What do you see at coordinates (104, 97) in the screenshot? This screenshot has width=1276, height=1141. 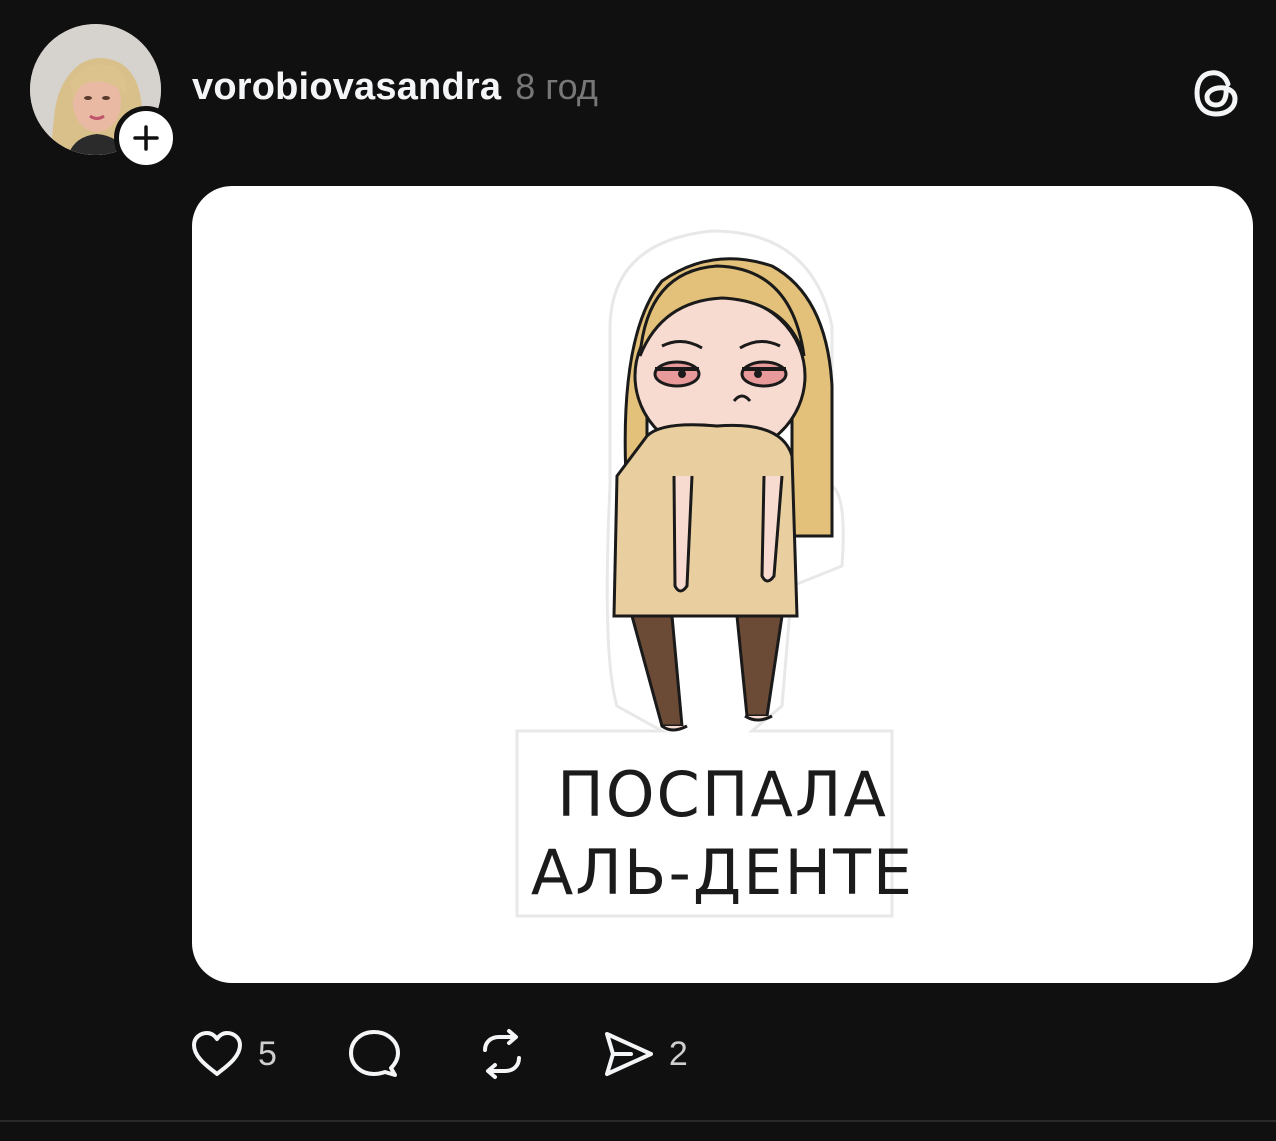 I see `author-avatar` at bounding box center [104, 97].